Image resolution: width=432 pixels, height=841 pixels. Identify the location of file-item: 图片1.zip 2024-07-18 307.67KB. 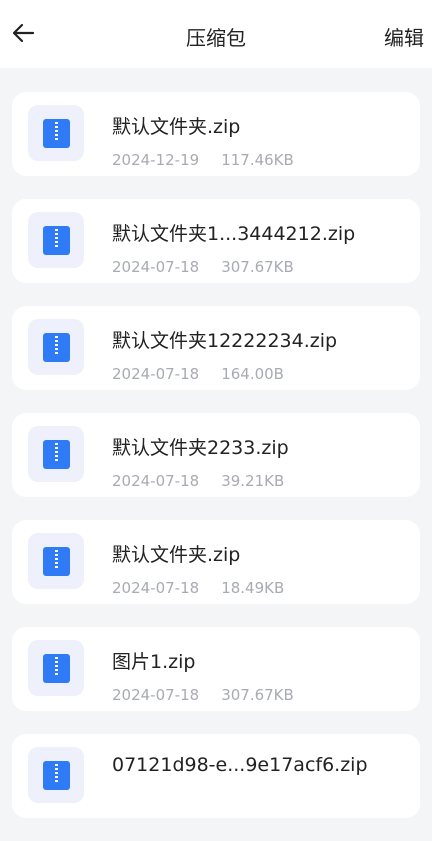
(216, 669).